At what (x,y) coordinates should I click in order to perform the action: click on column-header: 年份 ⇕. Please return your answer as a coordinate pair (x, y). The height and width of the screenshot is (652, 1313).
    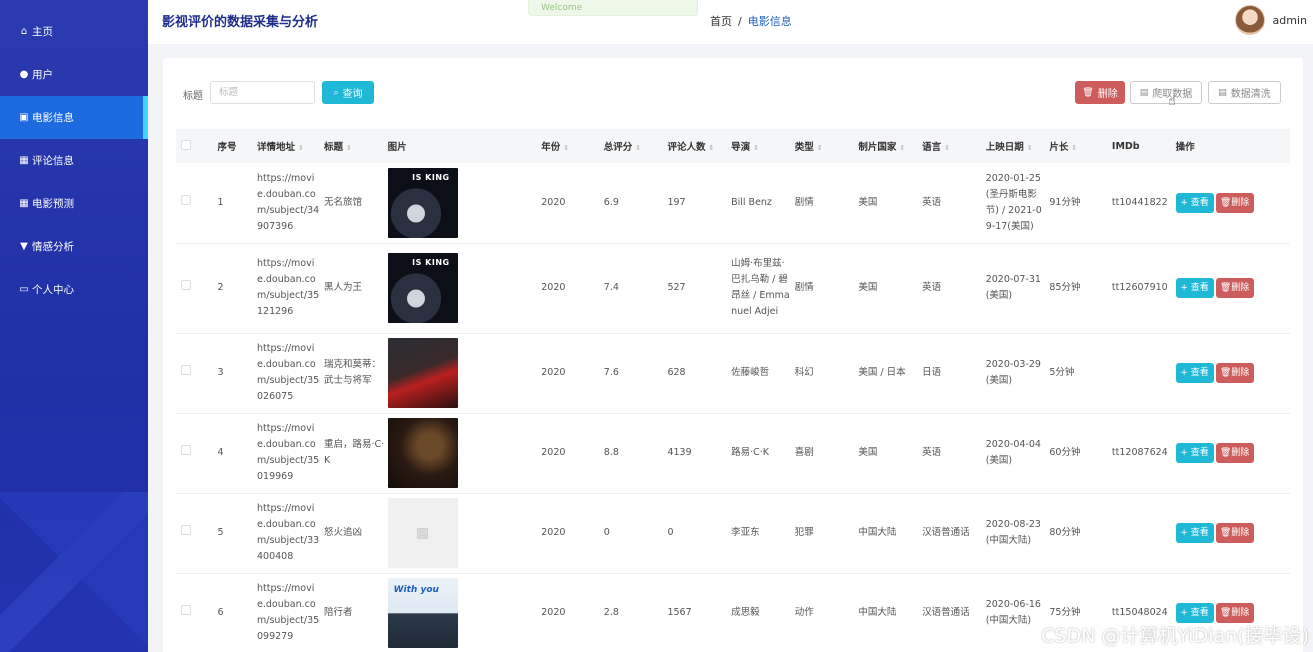
    Looking at the image, I should click on (570, 146).